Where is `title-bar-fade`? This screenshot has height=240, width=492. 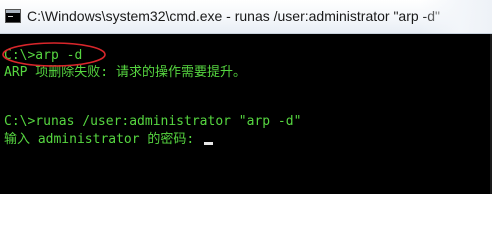
title-bar-fade is located at coordinates (456, 16).